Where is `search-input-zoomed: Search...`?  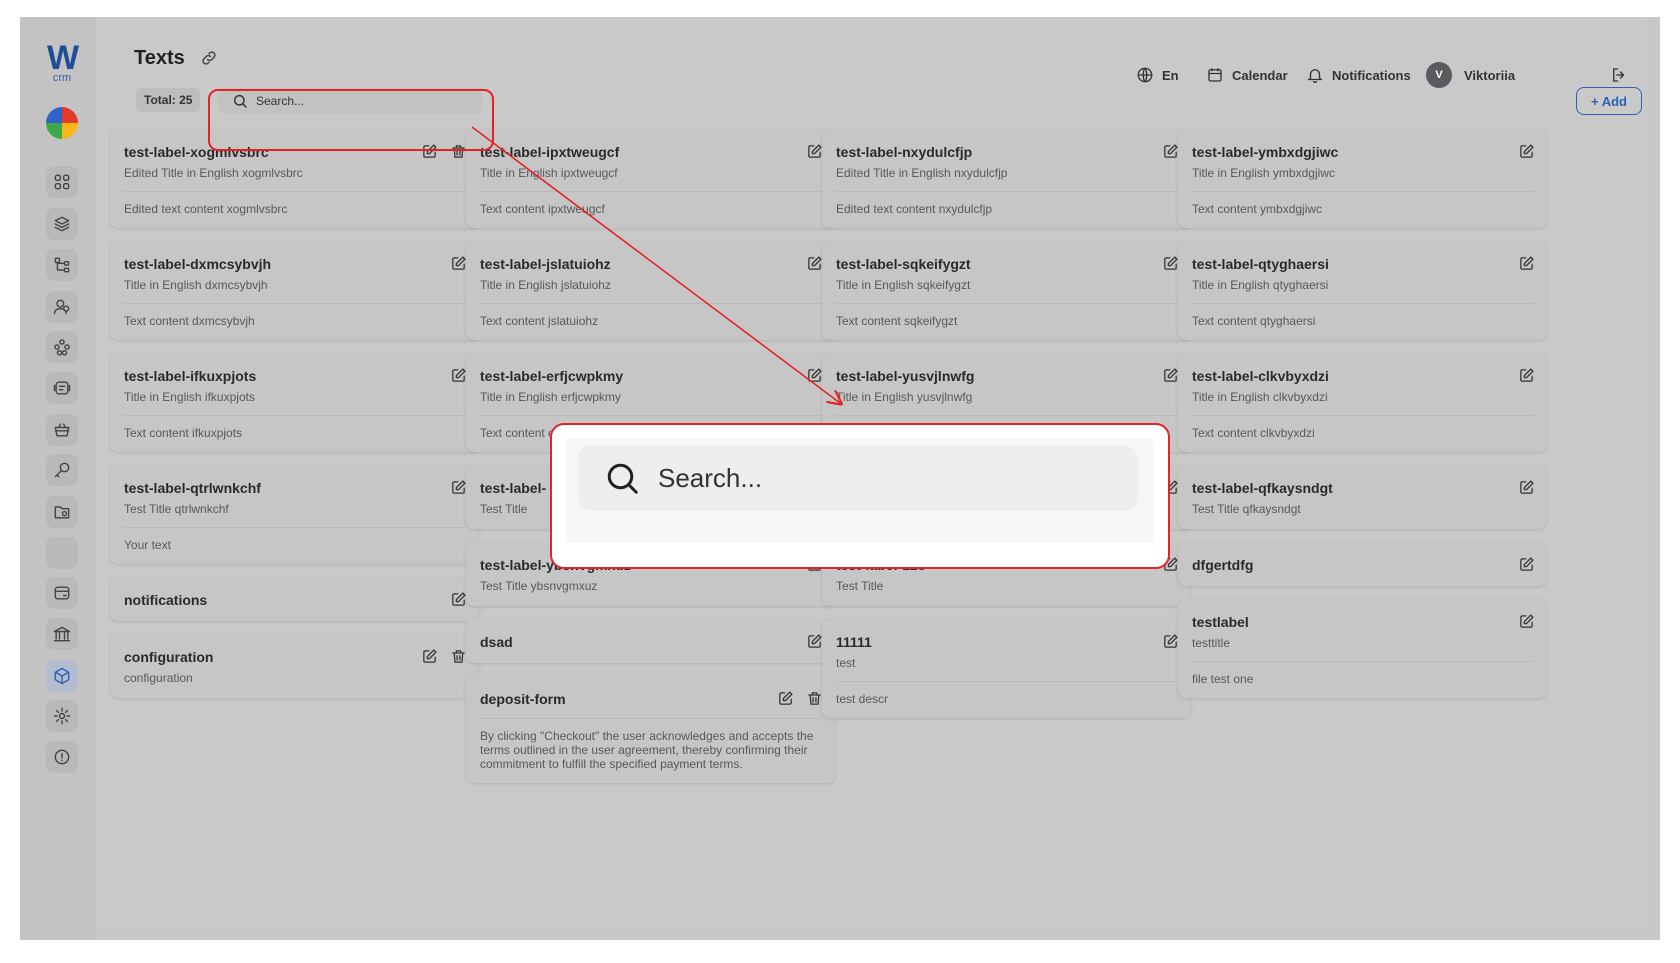
search-input-zoomed: Search... is located at coordinates (858, 478).